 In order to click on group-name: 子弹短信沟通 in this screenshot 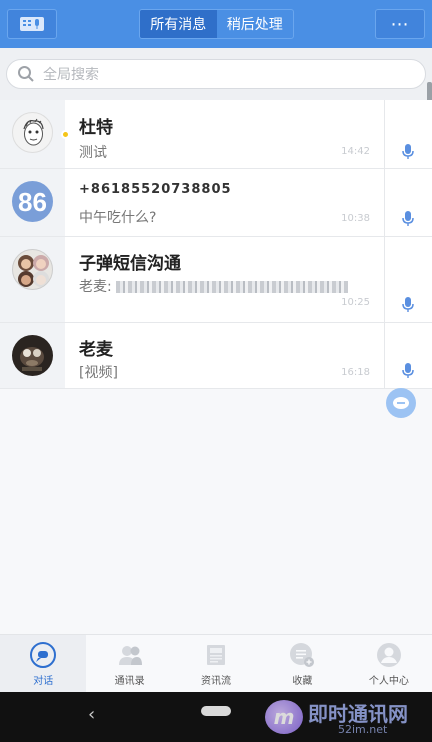, I will do `click(130, 264)`.